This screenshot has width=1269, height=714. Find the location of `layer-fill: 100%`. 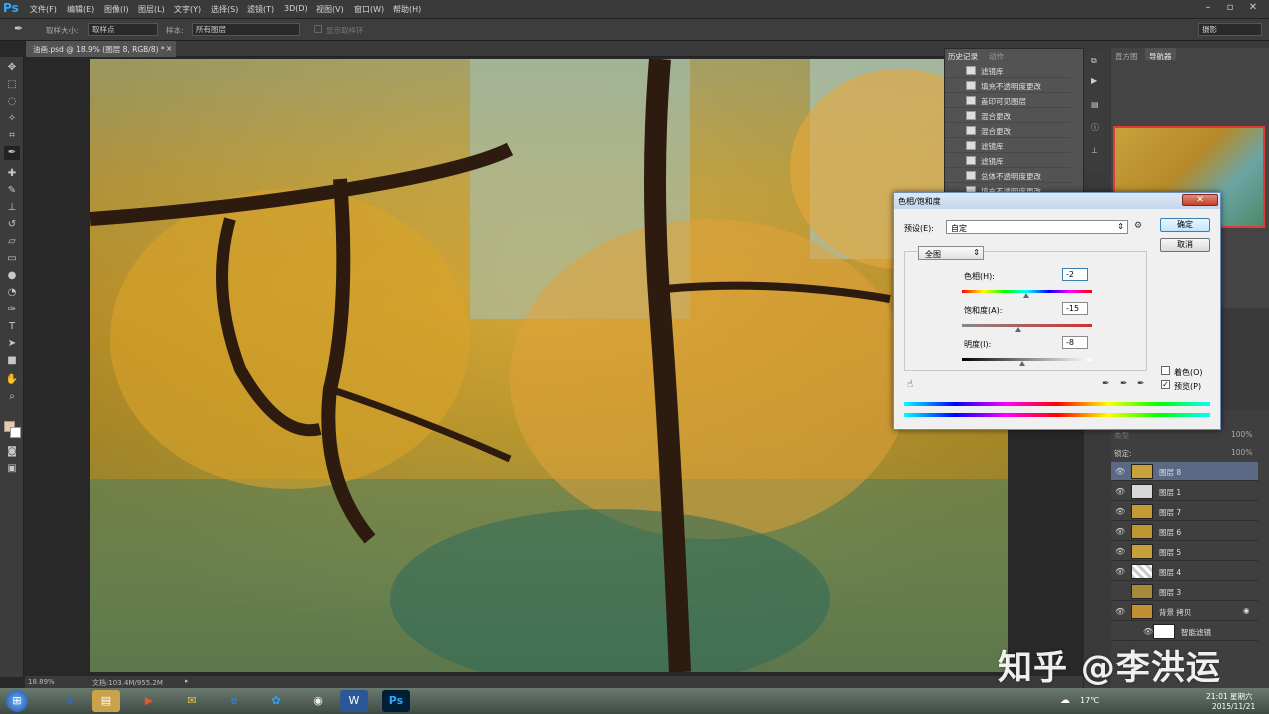

layer-fill: 100% is located at coordinates (1241, 452).